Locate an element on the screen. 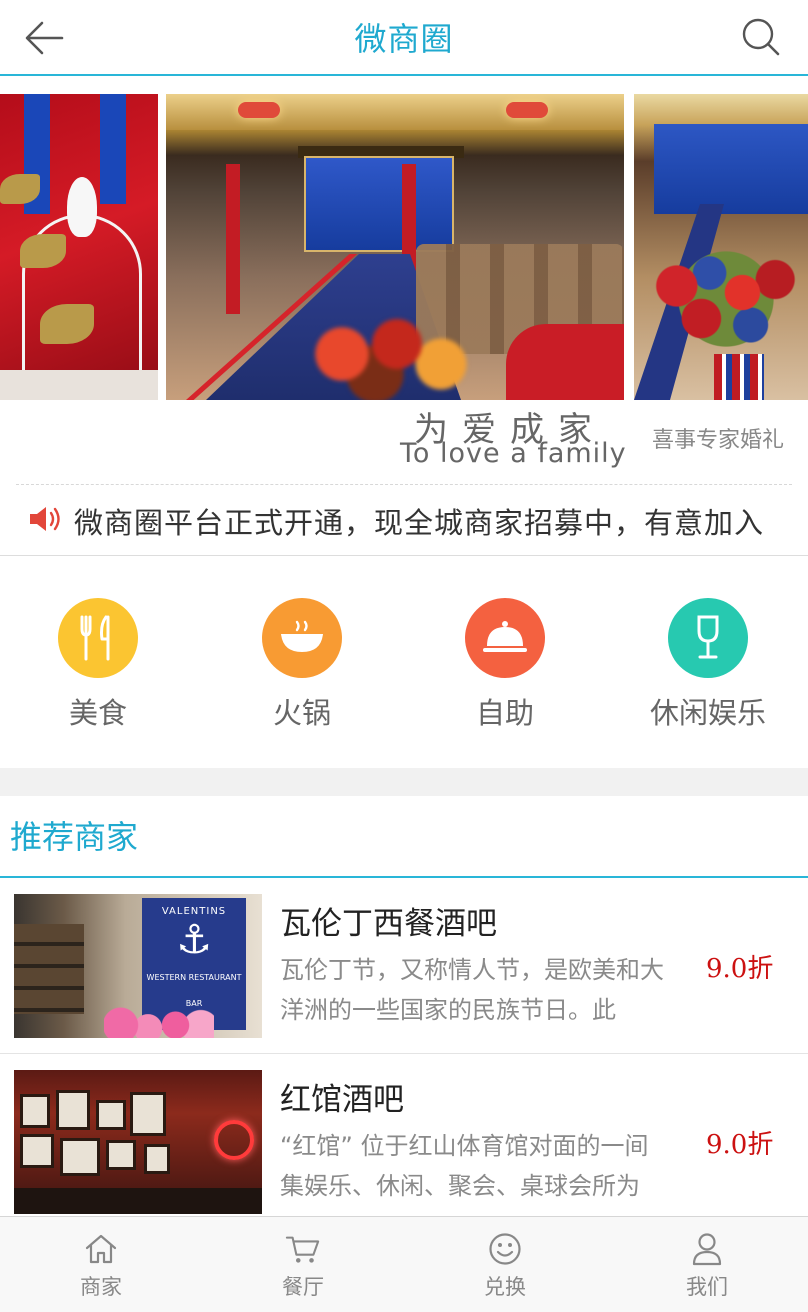 This screenshot has height=1312, width=808. hotpot-icon is located at coordinates (302, 638).